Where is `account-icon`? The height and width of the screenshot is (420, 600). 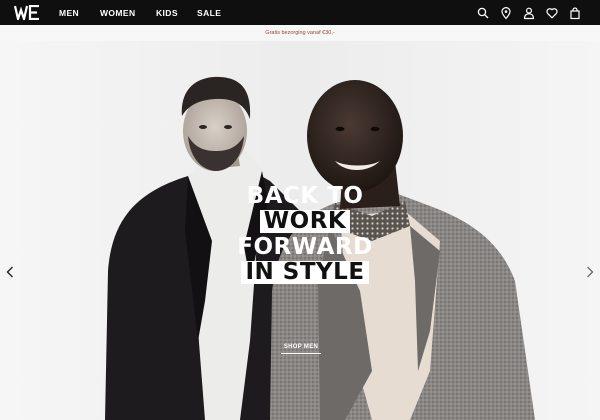 account-icon is located at coordinates (529, 13).